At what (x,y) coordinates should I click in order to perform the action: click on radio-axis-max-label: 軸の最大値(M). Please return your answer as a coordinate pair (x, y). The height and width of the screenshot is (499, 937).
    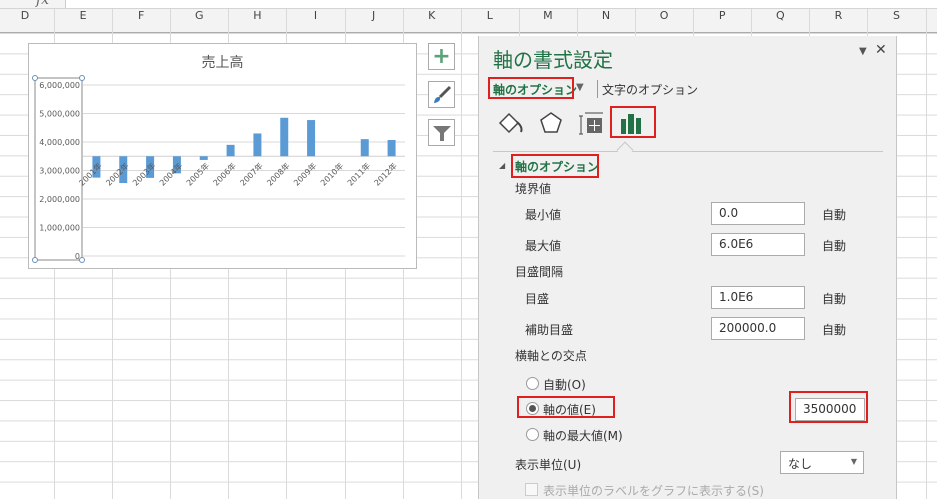
    Looking at the image, I should click on (583, 435).